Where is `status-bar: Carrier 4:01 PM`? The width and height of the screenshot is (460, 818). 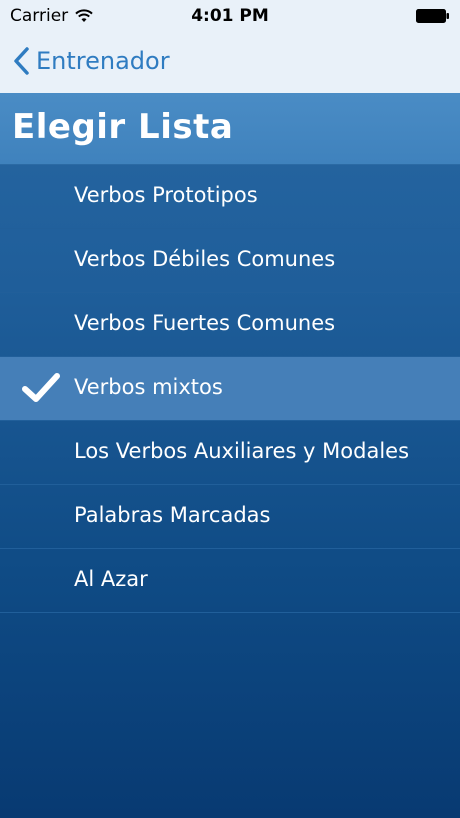
status-bar: Carrier 4:01 PM is located at coordinates (230, 16).